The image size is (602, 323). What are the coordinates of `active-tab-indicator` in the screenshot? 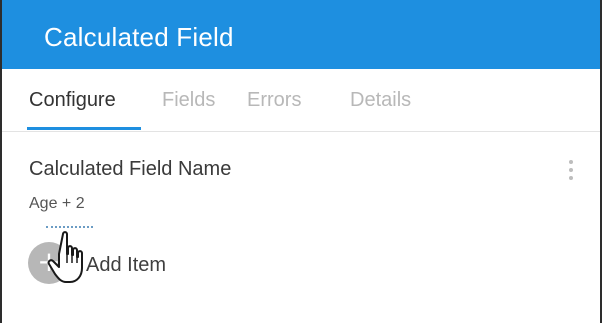 It's located at (84, 128).